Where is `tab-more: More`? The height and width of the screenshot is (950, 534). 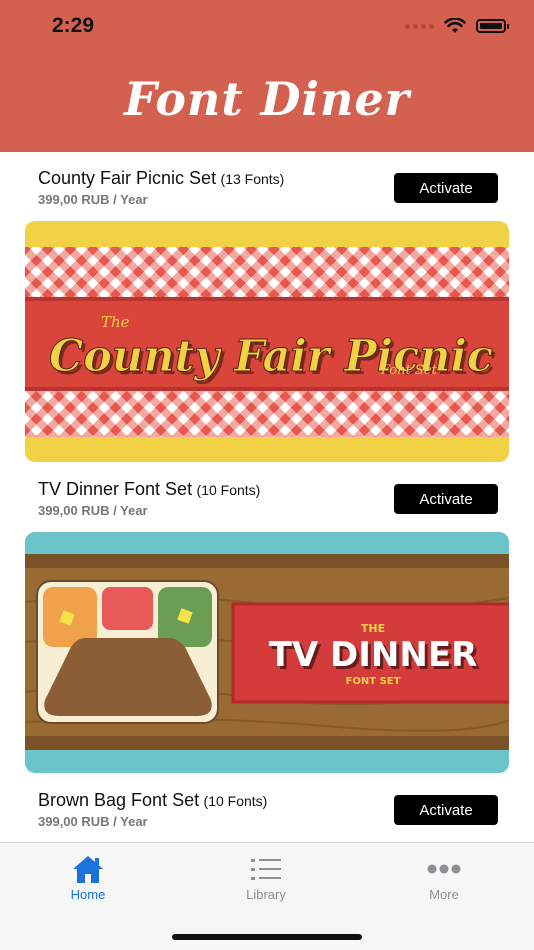 tab-more: More is located at coordinates (444, 876).